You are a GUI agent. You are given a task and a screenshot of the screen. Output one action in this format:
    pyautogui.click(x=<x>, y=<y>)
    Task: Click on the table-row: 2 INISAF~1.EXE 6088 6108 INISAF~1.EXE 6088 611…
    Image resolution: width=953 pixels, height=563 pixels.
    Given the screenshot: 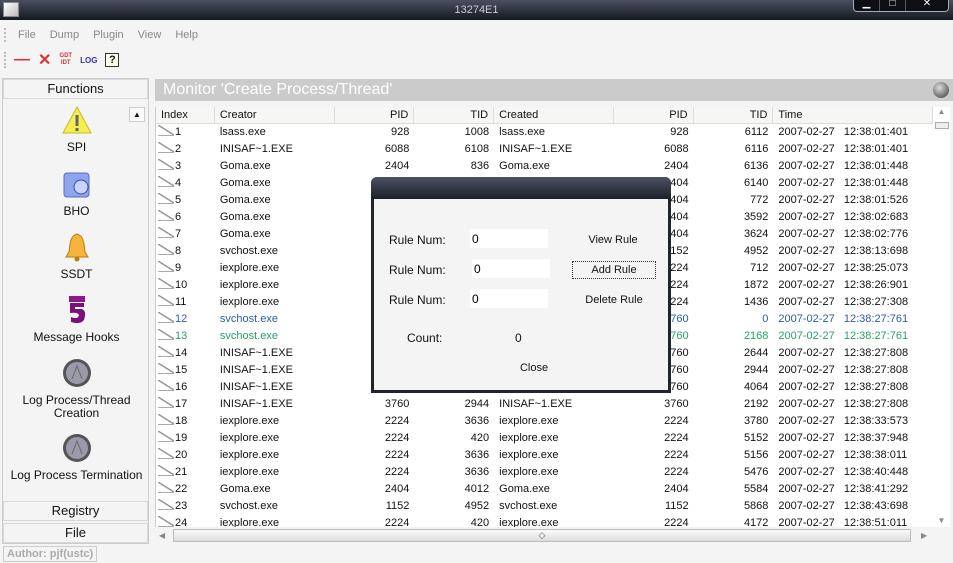 What is the action you would take?
    pyautogui.click(x=544, y=149)
    